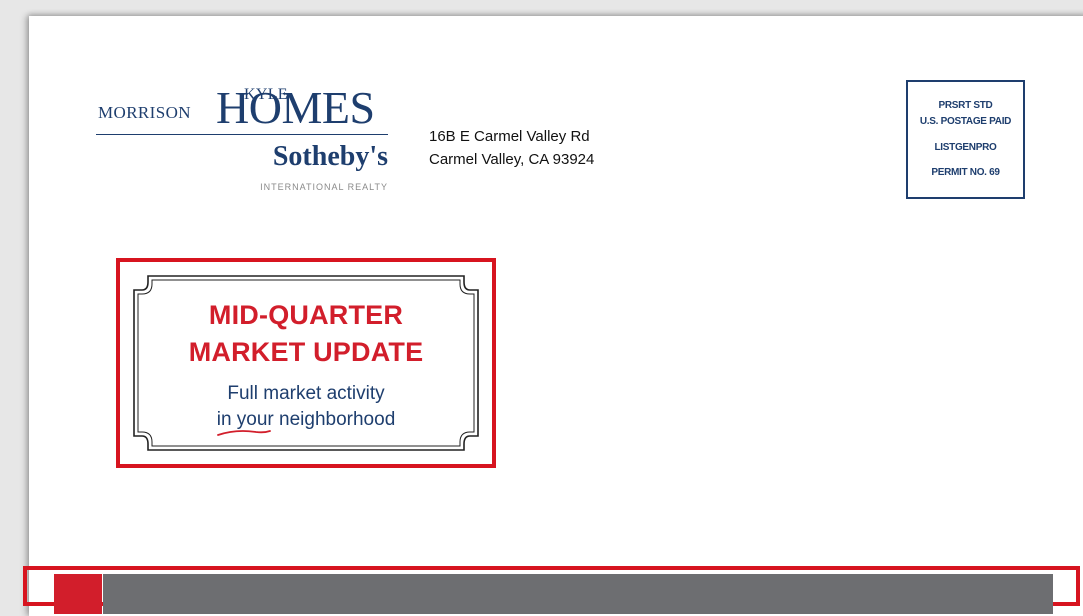 The width and height of the screenshot is (1083, 616). What do you see at coordinates (330, 156) in the screenshot?
I see `logo-brand-text: Sotheby's` at bounding box center [330, 156].